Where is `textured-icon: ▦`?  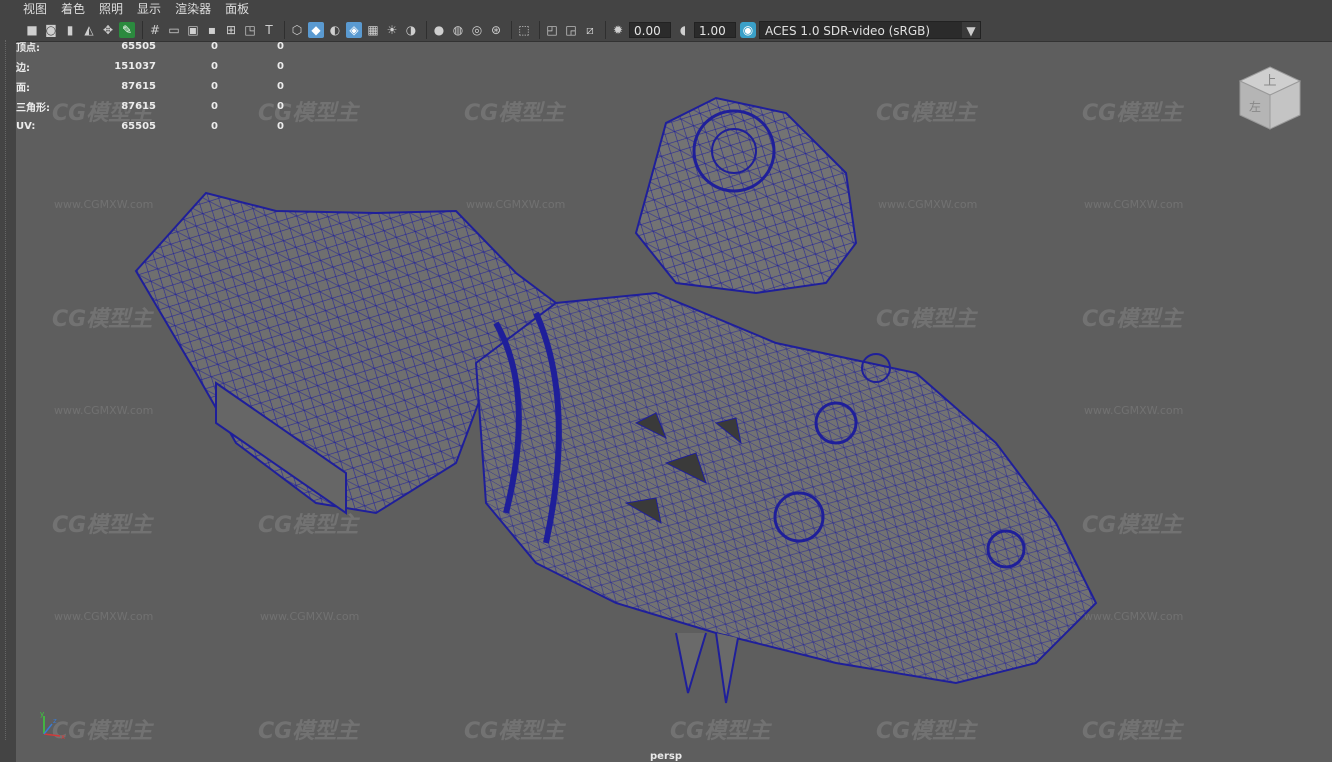
textured-icon: ▦ is located at coordinates (373, 30).